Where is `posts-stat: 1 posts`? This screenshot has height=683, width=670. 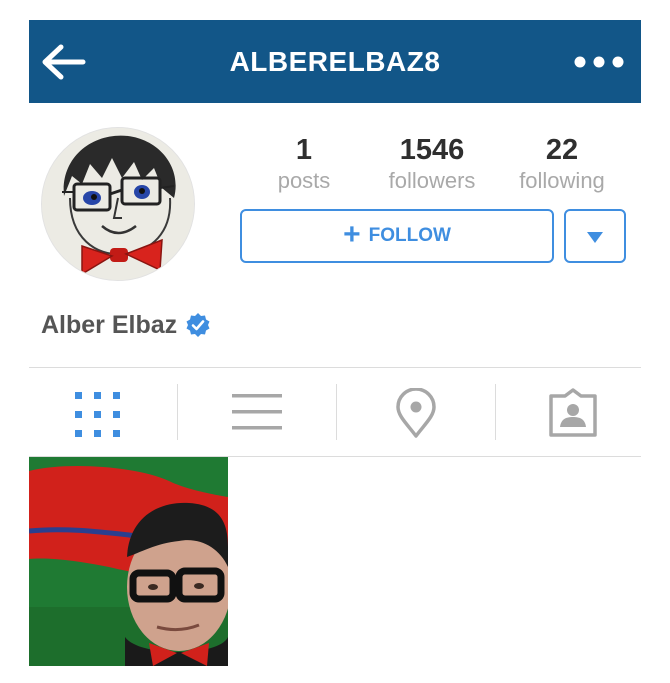
posts-stat: 1 posts is located at coordinates (304, 163).